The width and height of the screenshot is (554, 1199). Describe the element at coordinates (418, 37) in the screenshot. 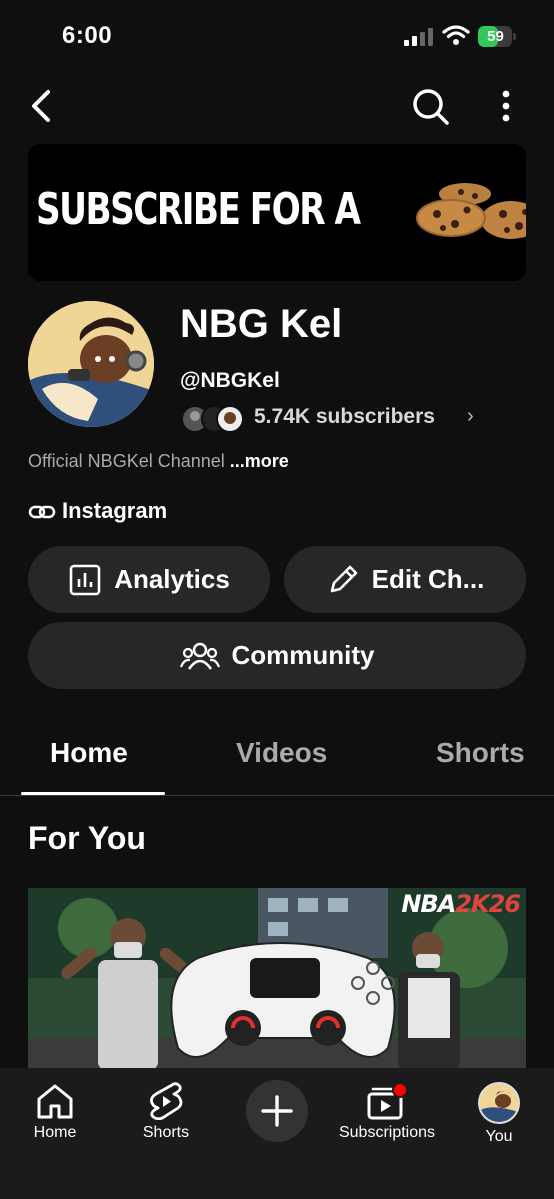

I see `cellular-signal-icon` at that location.